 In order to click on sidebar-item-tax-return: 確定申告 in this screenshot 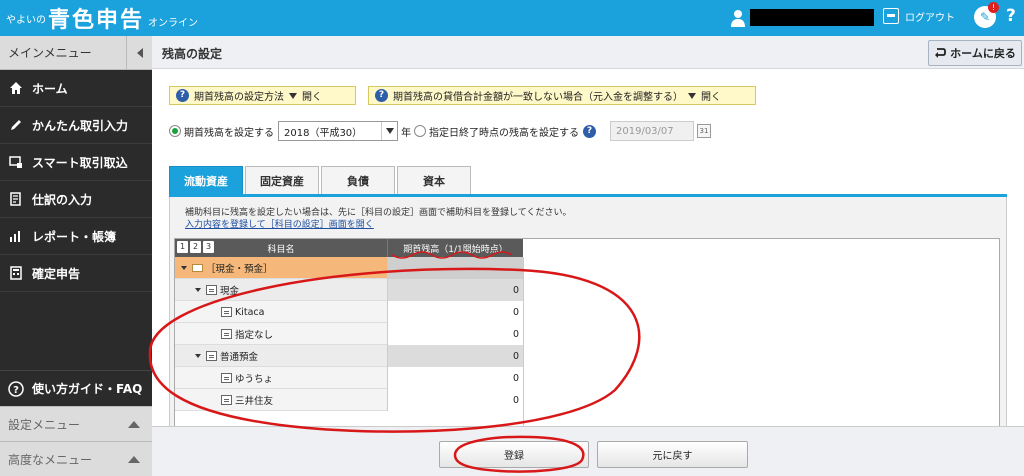, I will do `click(76, 273)`.